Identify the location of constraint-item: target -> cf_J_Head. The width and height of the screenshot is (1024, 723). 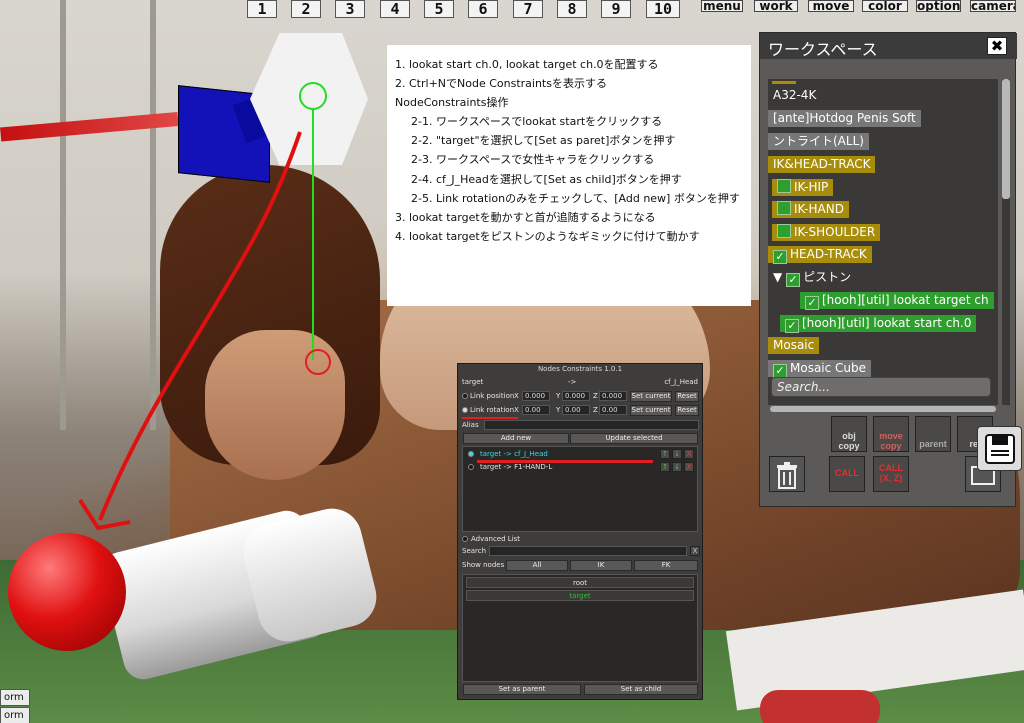
(560, 454).